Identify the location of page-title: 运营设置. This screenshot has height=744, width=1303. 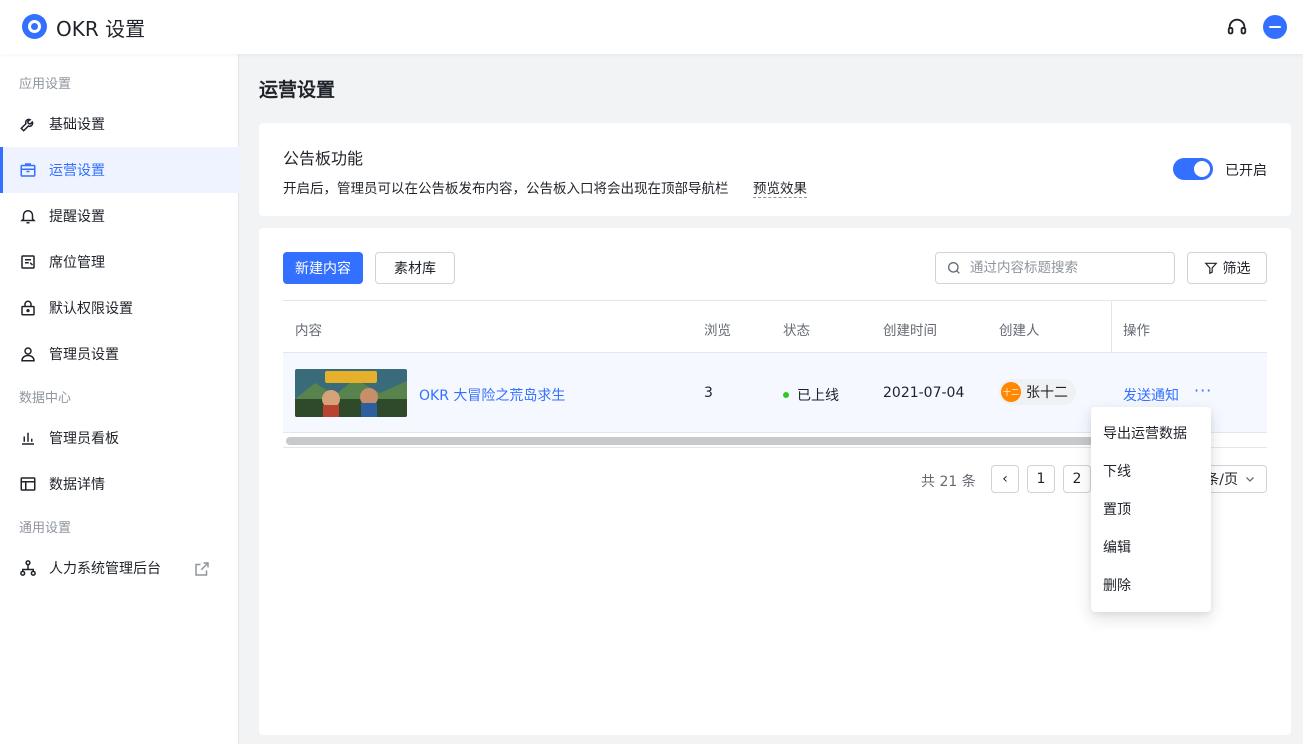
(297, 90).